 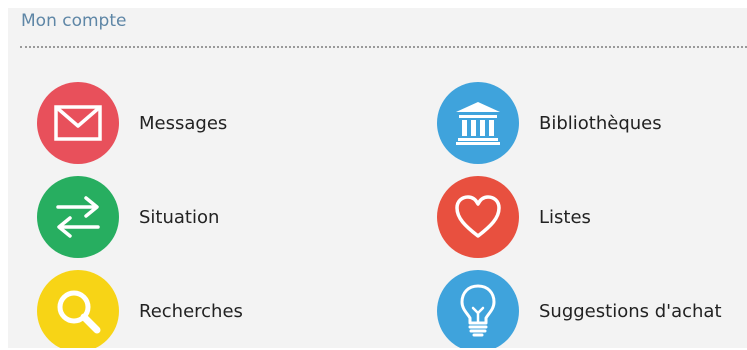 I want to click on lightbulb-icon, so click(x=478, y=310).